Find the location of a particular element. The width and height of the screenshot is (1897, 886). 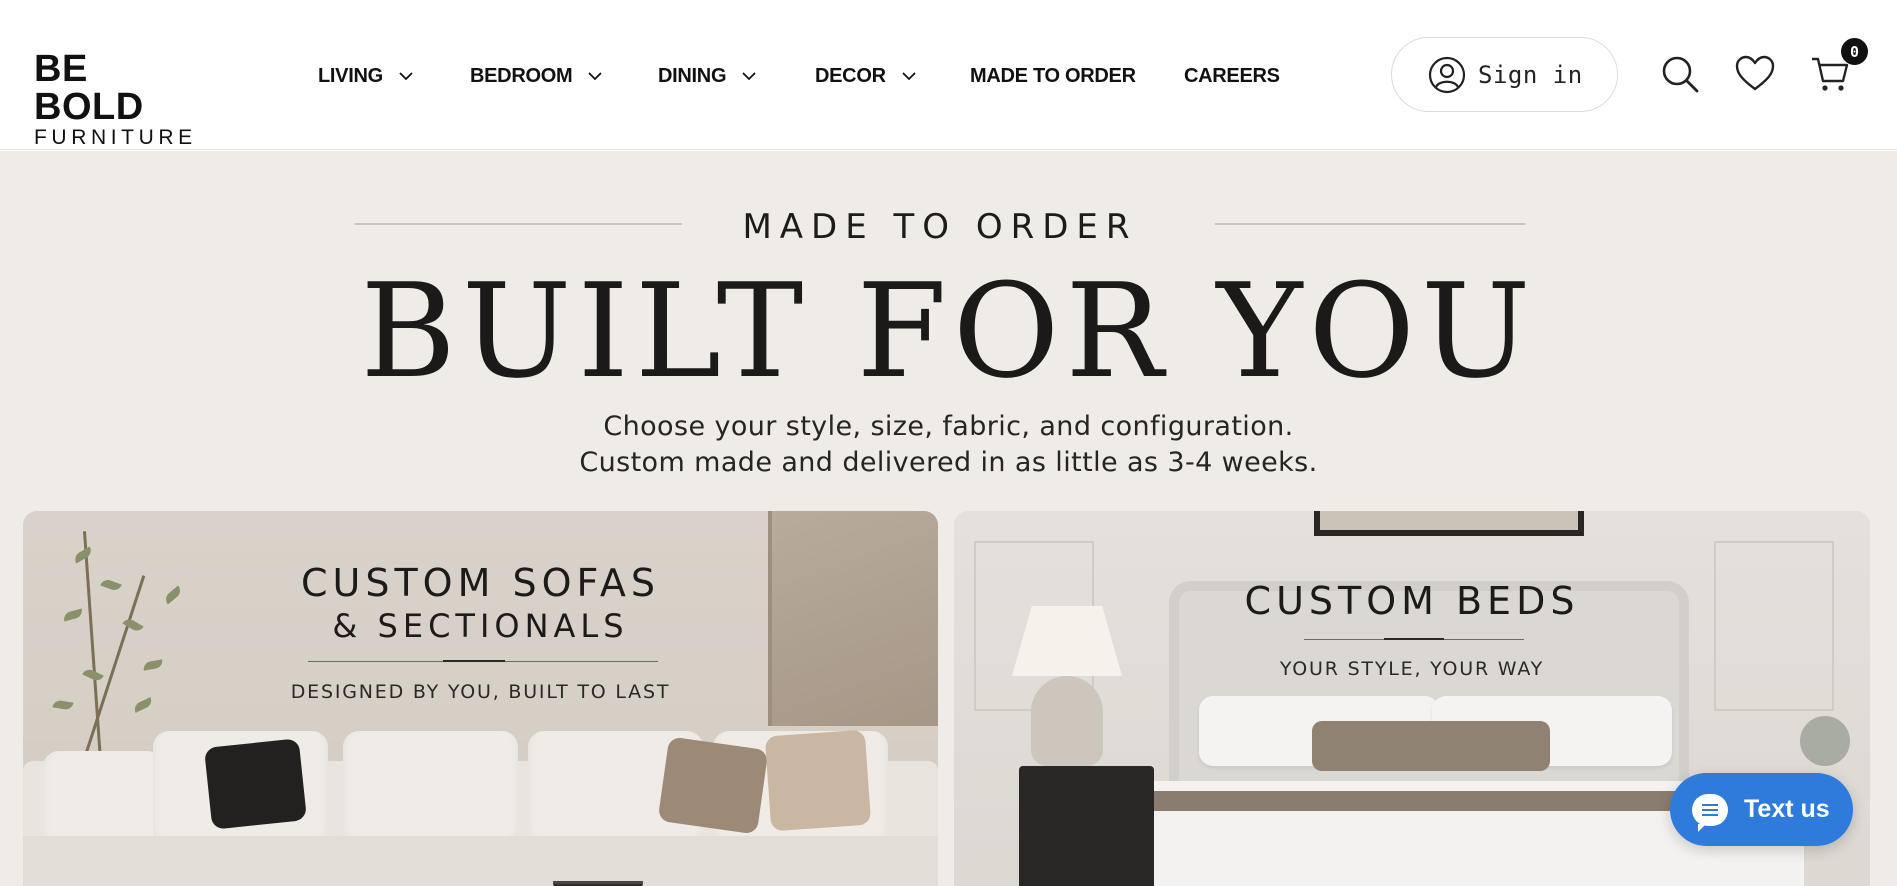

nav-item-decor: DECOR is located at coordinates (866, 76).